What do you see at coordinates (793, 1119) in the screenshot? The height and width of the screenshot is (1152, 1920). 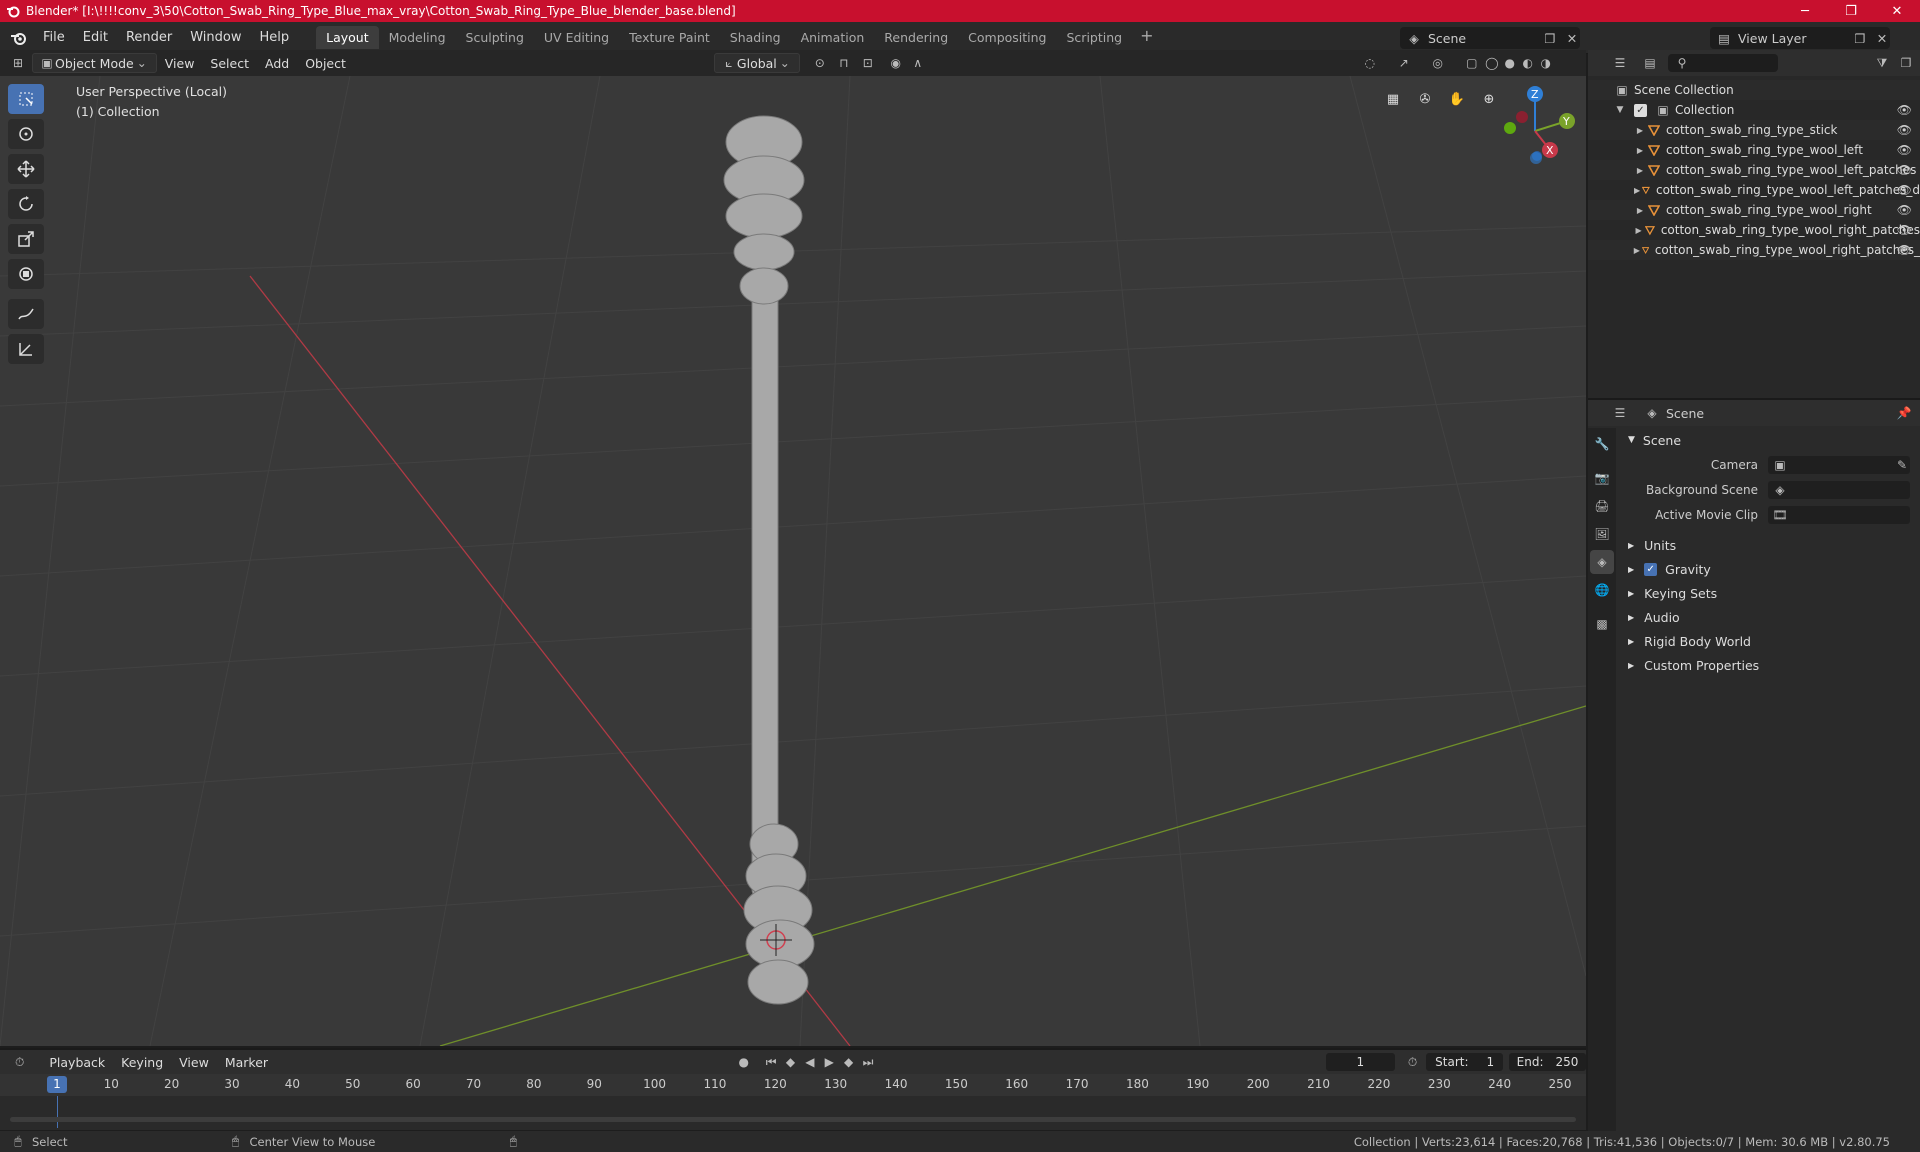 I see `timeline-scrollbar` at bounding box center [793, 1119].